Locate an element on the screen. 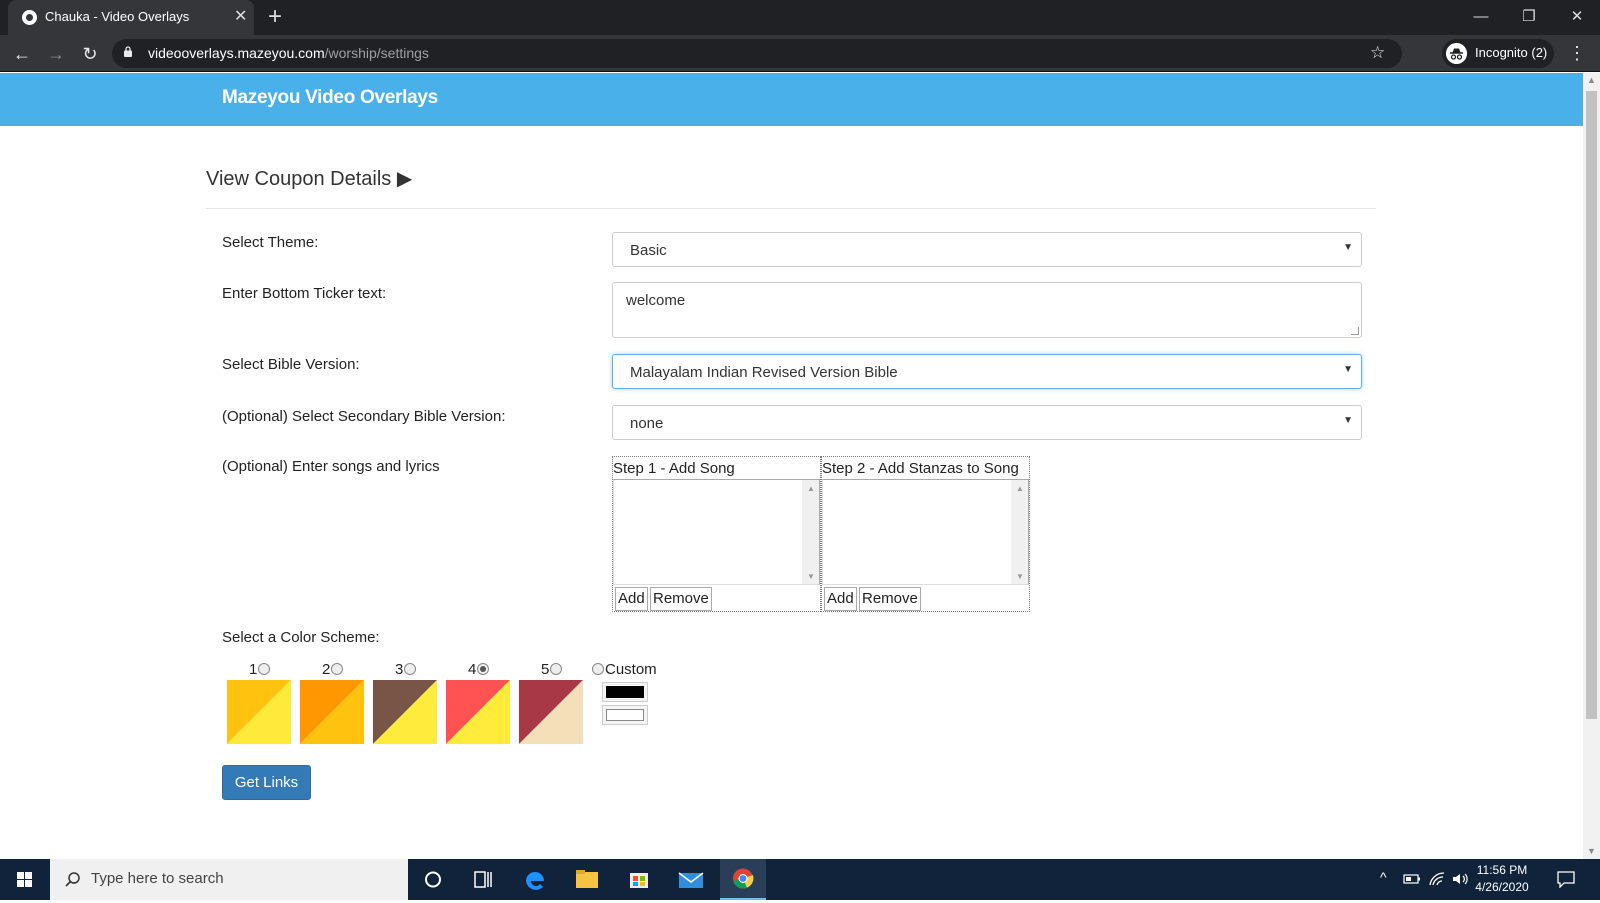  step2-caption: Step 2 - Add Stanzas to Song is located at coordinates (920, 468).